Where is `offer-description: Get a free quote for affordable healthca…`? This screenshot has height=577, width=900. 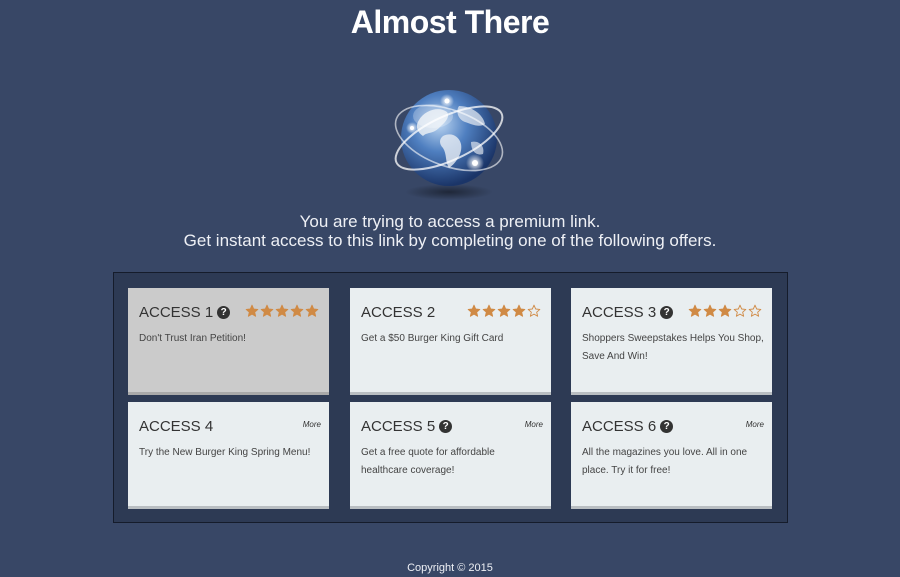 offer-description: Get a free quote for affordable healthca… is located at coordinates (428, 461).